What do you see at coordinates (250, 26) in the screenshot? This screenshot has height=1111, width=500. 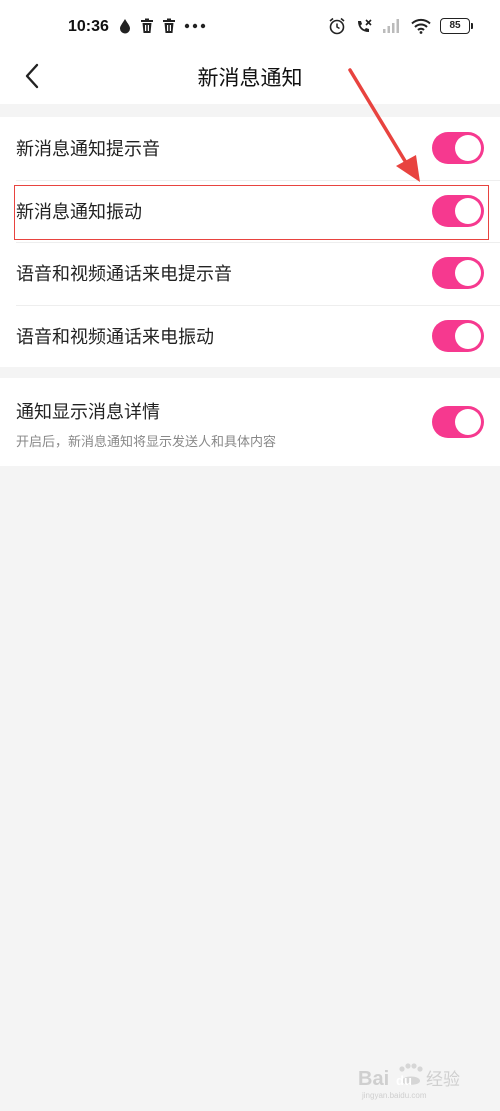 I see `status-bar: 10:36 85` at bounding box center [250, 26].